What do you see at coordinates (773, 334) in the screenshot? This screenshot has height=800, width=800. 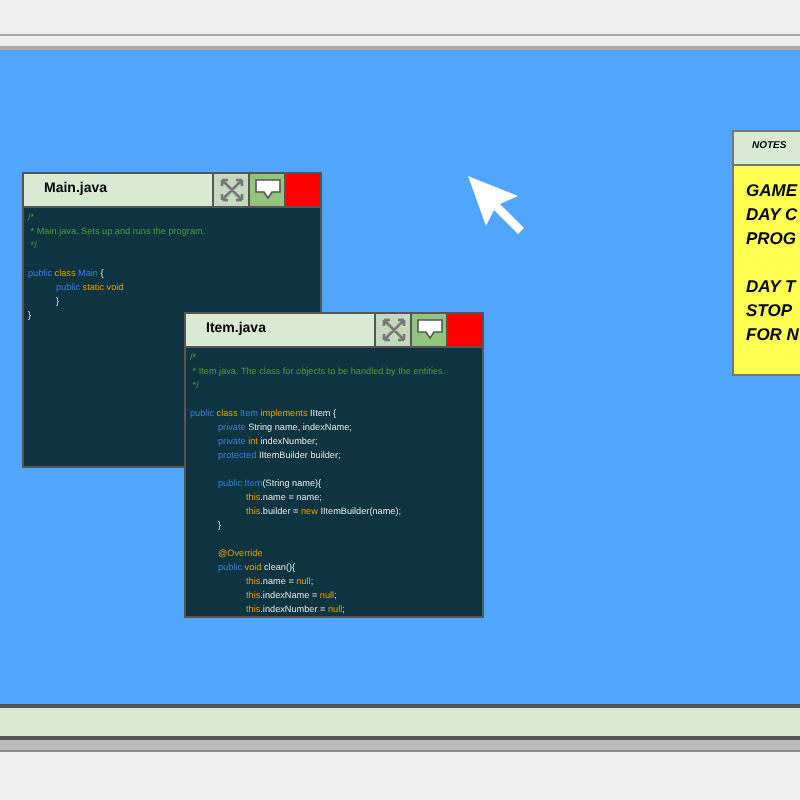 I see `note-text: FOR N` at bounding box center [773, 334].